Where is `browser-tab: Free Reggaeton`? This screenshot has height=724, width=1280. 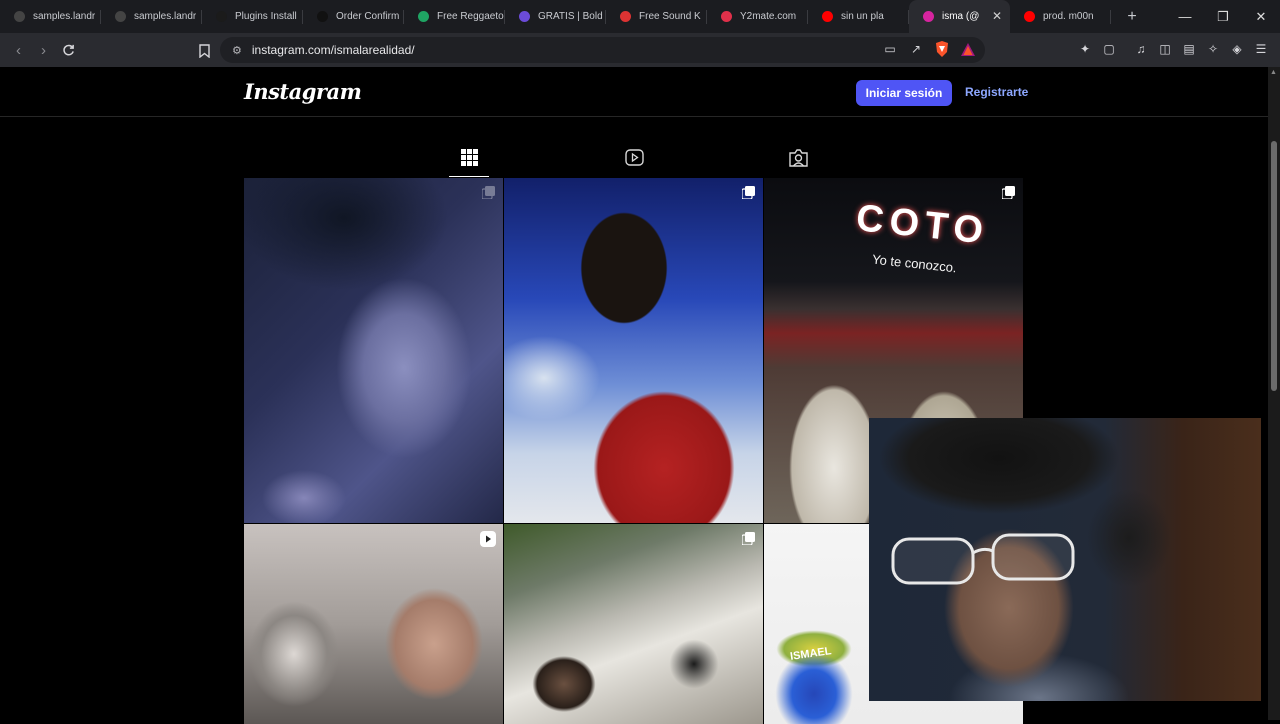 browser-tab: Free Reggaeton is located at coordinates (454, 16).